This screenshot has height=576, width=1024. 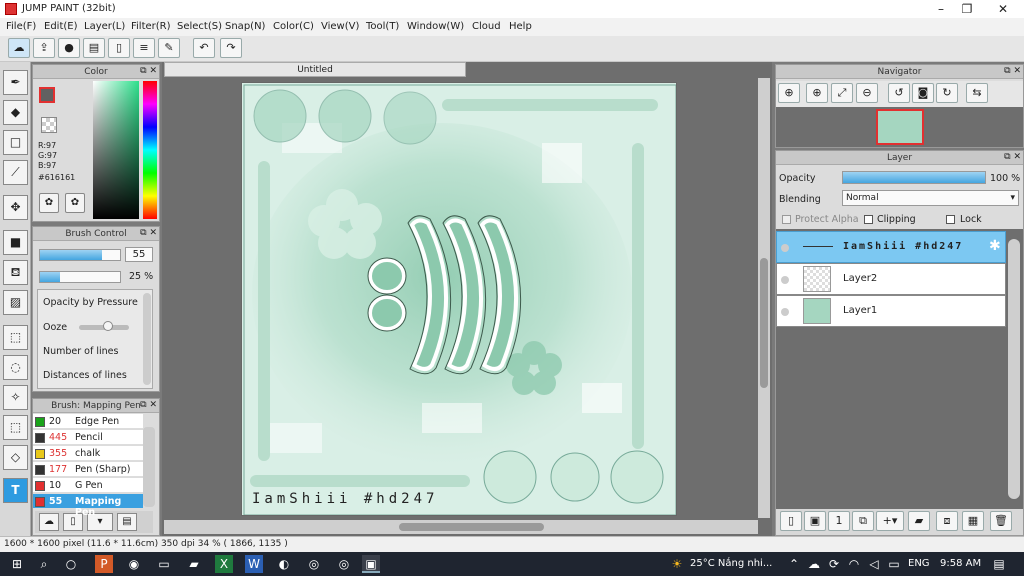 I want to click on monitor-icon: ▭, so click(x=164, y=564).